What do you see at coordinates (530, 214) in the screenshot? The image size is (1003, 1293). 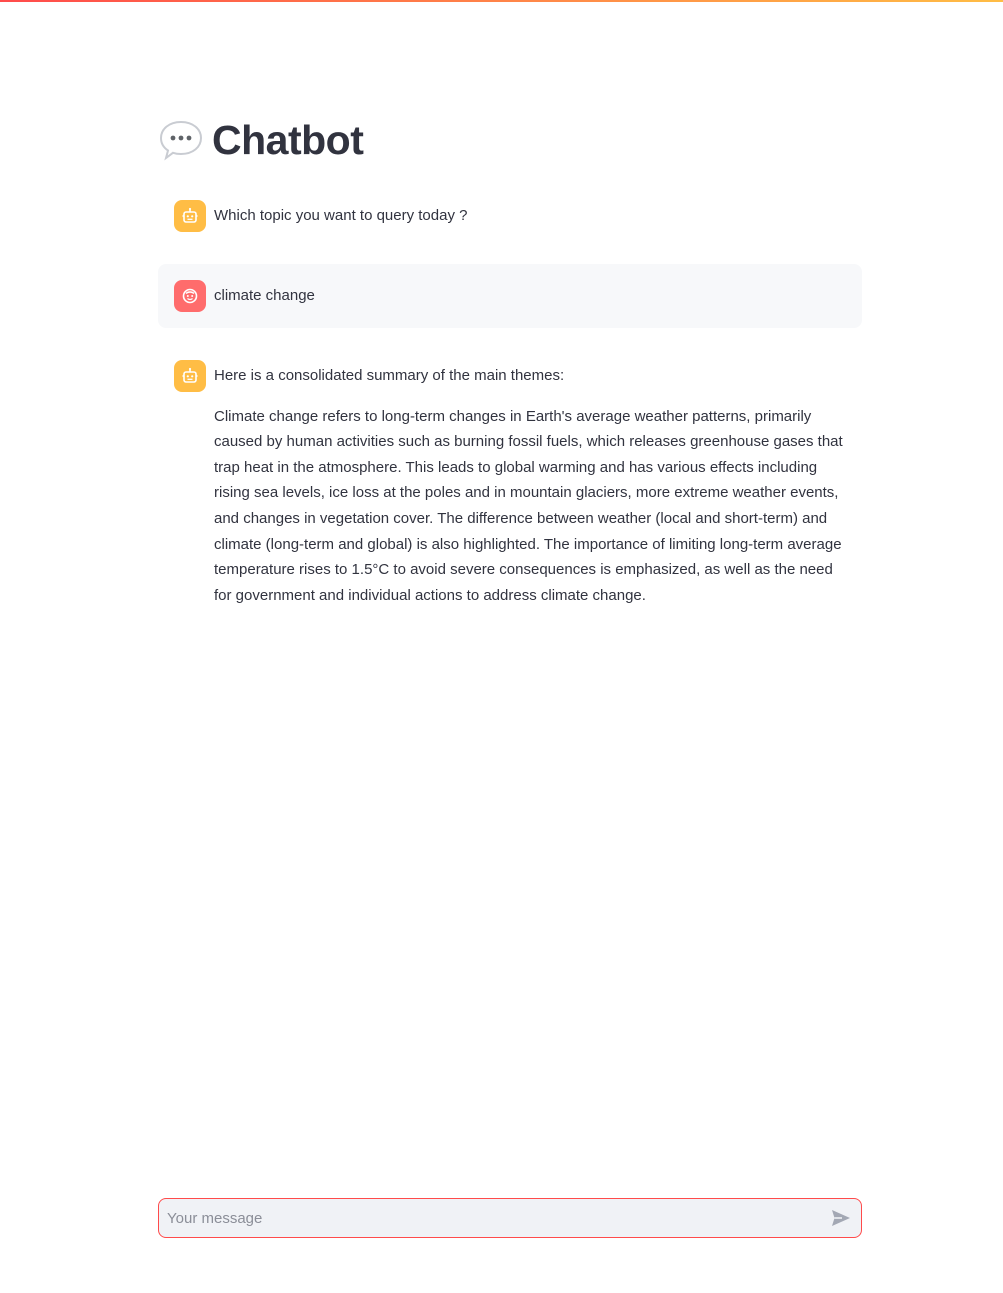 I see `message-content: Which topic you want to query today ?` at bounding box center [530, 214].